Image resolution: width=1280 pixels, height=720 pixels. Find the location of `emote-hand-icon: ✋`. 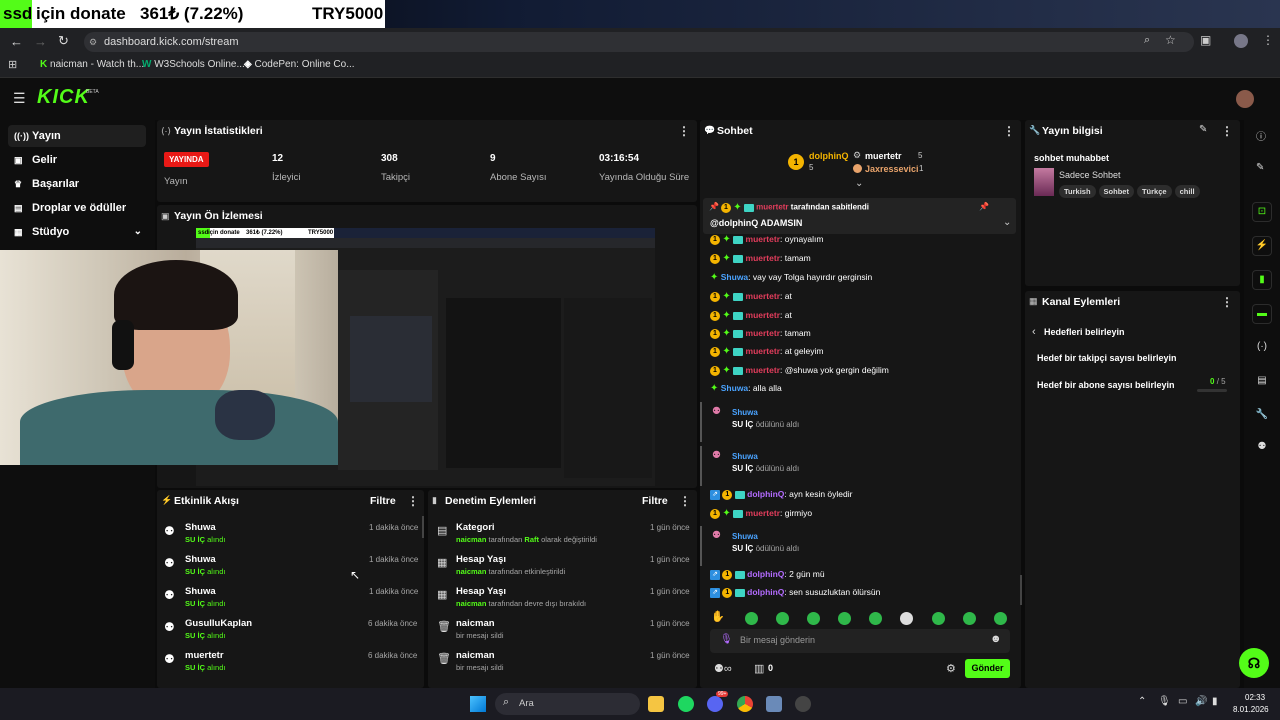

emote-hand-icon: ✋ is located at coordinates (718, 616).